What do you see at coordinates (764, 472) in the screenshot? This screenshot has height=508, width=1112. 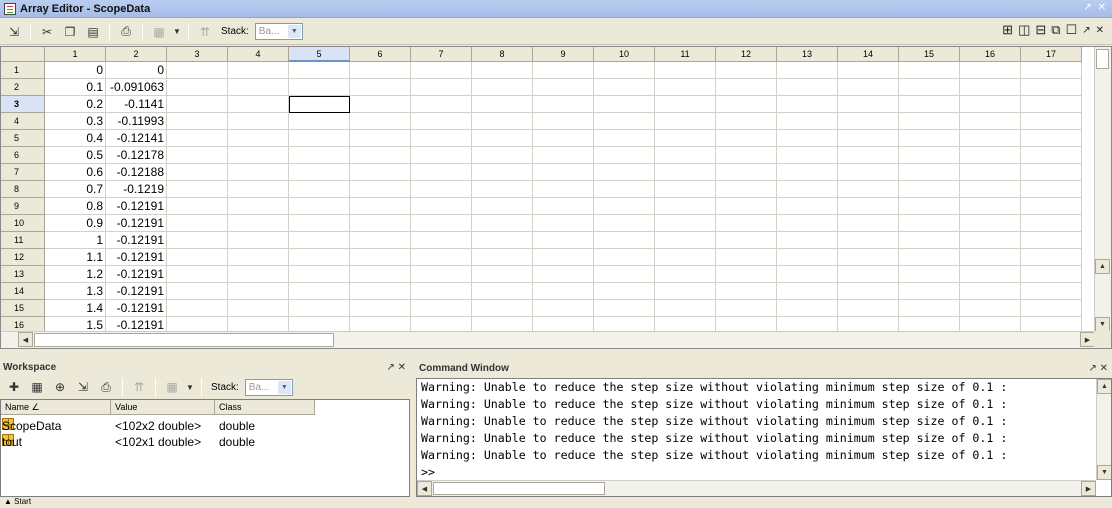 I see `command-prompt: >>` at bounding box center [764, 472].